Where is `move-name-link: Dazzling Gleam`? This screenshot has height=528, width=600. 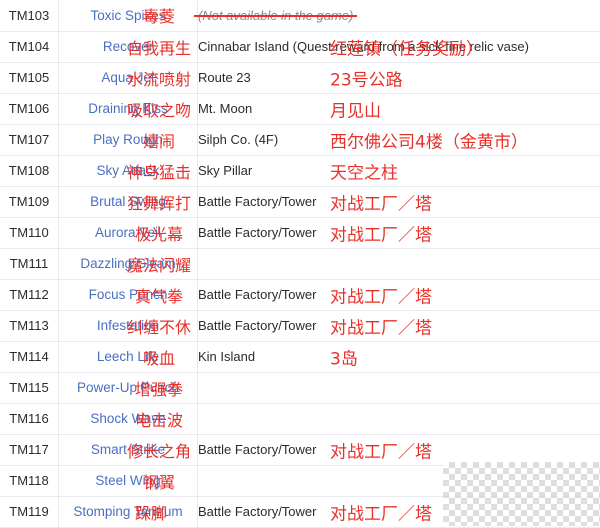 move-name-link: Dazzling Gleam is located at coordinates (127, 263).